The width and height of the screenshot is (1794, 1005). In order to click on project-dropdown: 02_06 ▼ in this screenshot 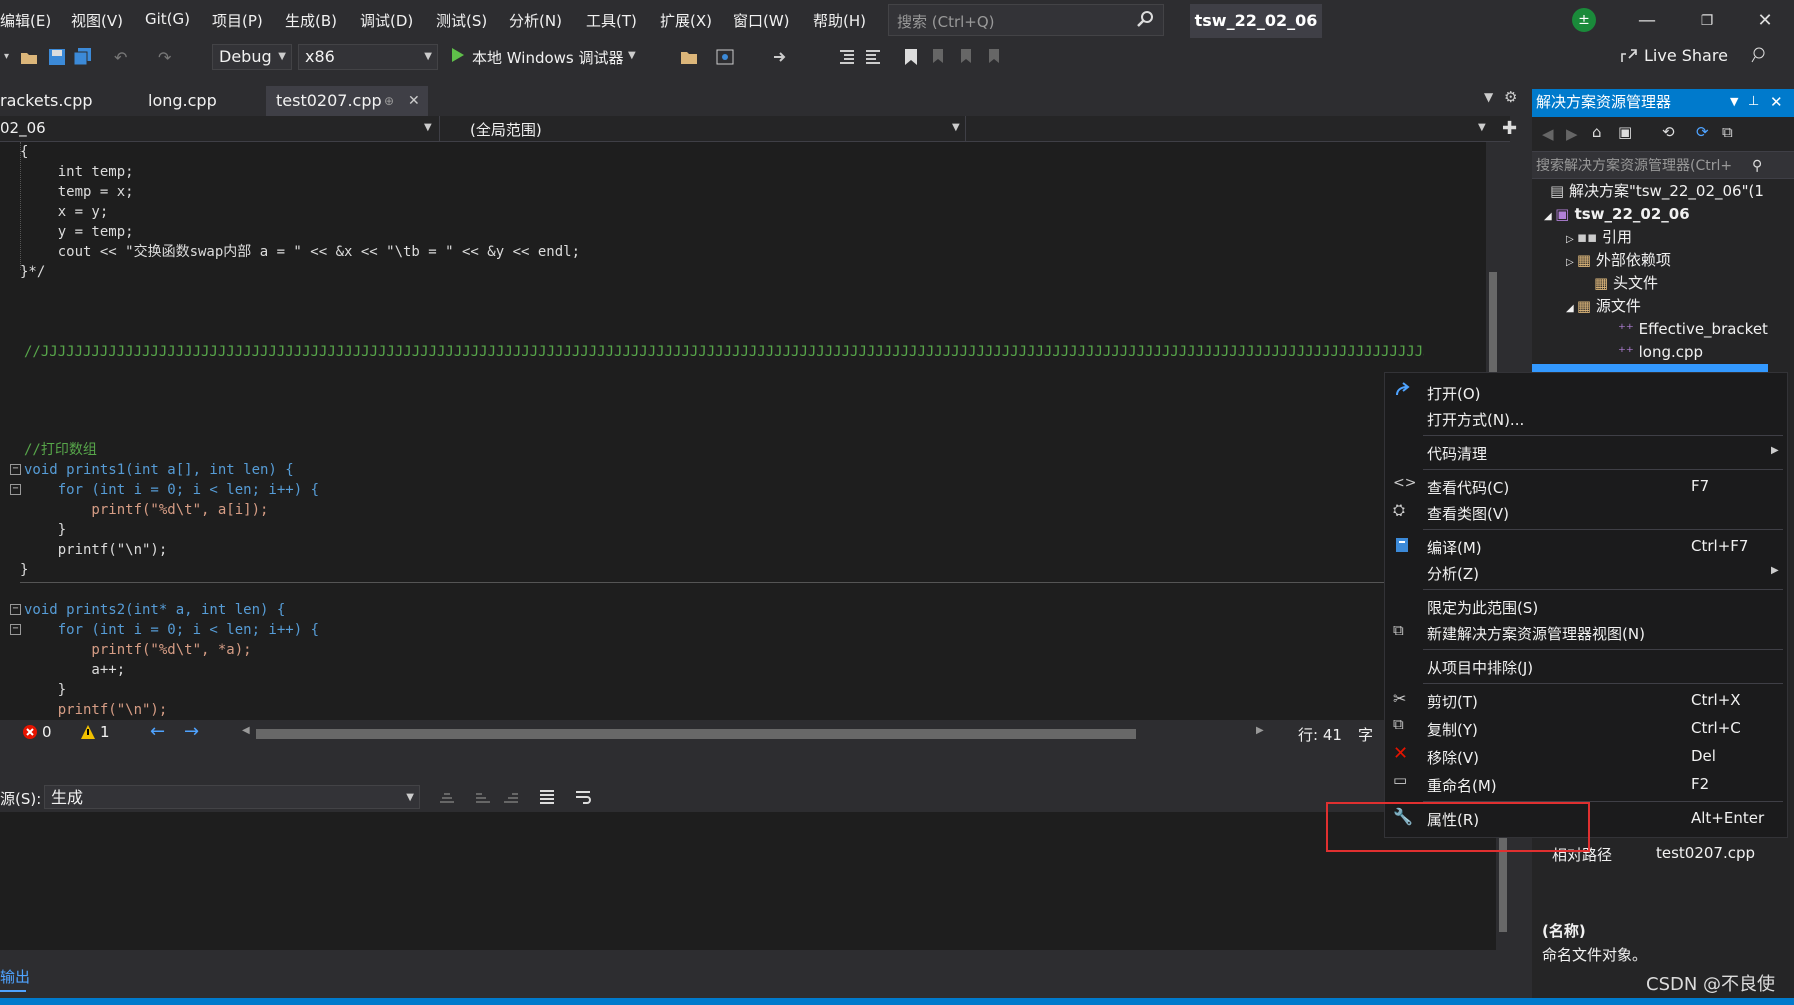, I will do `click(220, 129)`.